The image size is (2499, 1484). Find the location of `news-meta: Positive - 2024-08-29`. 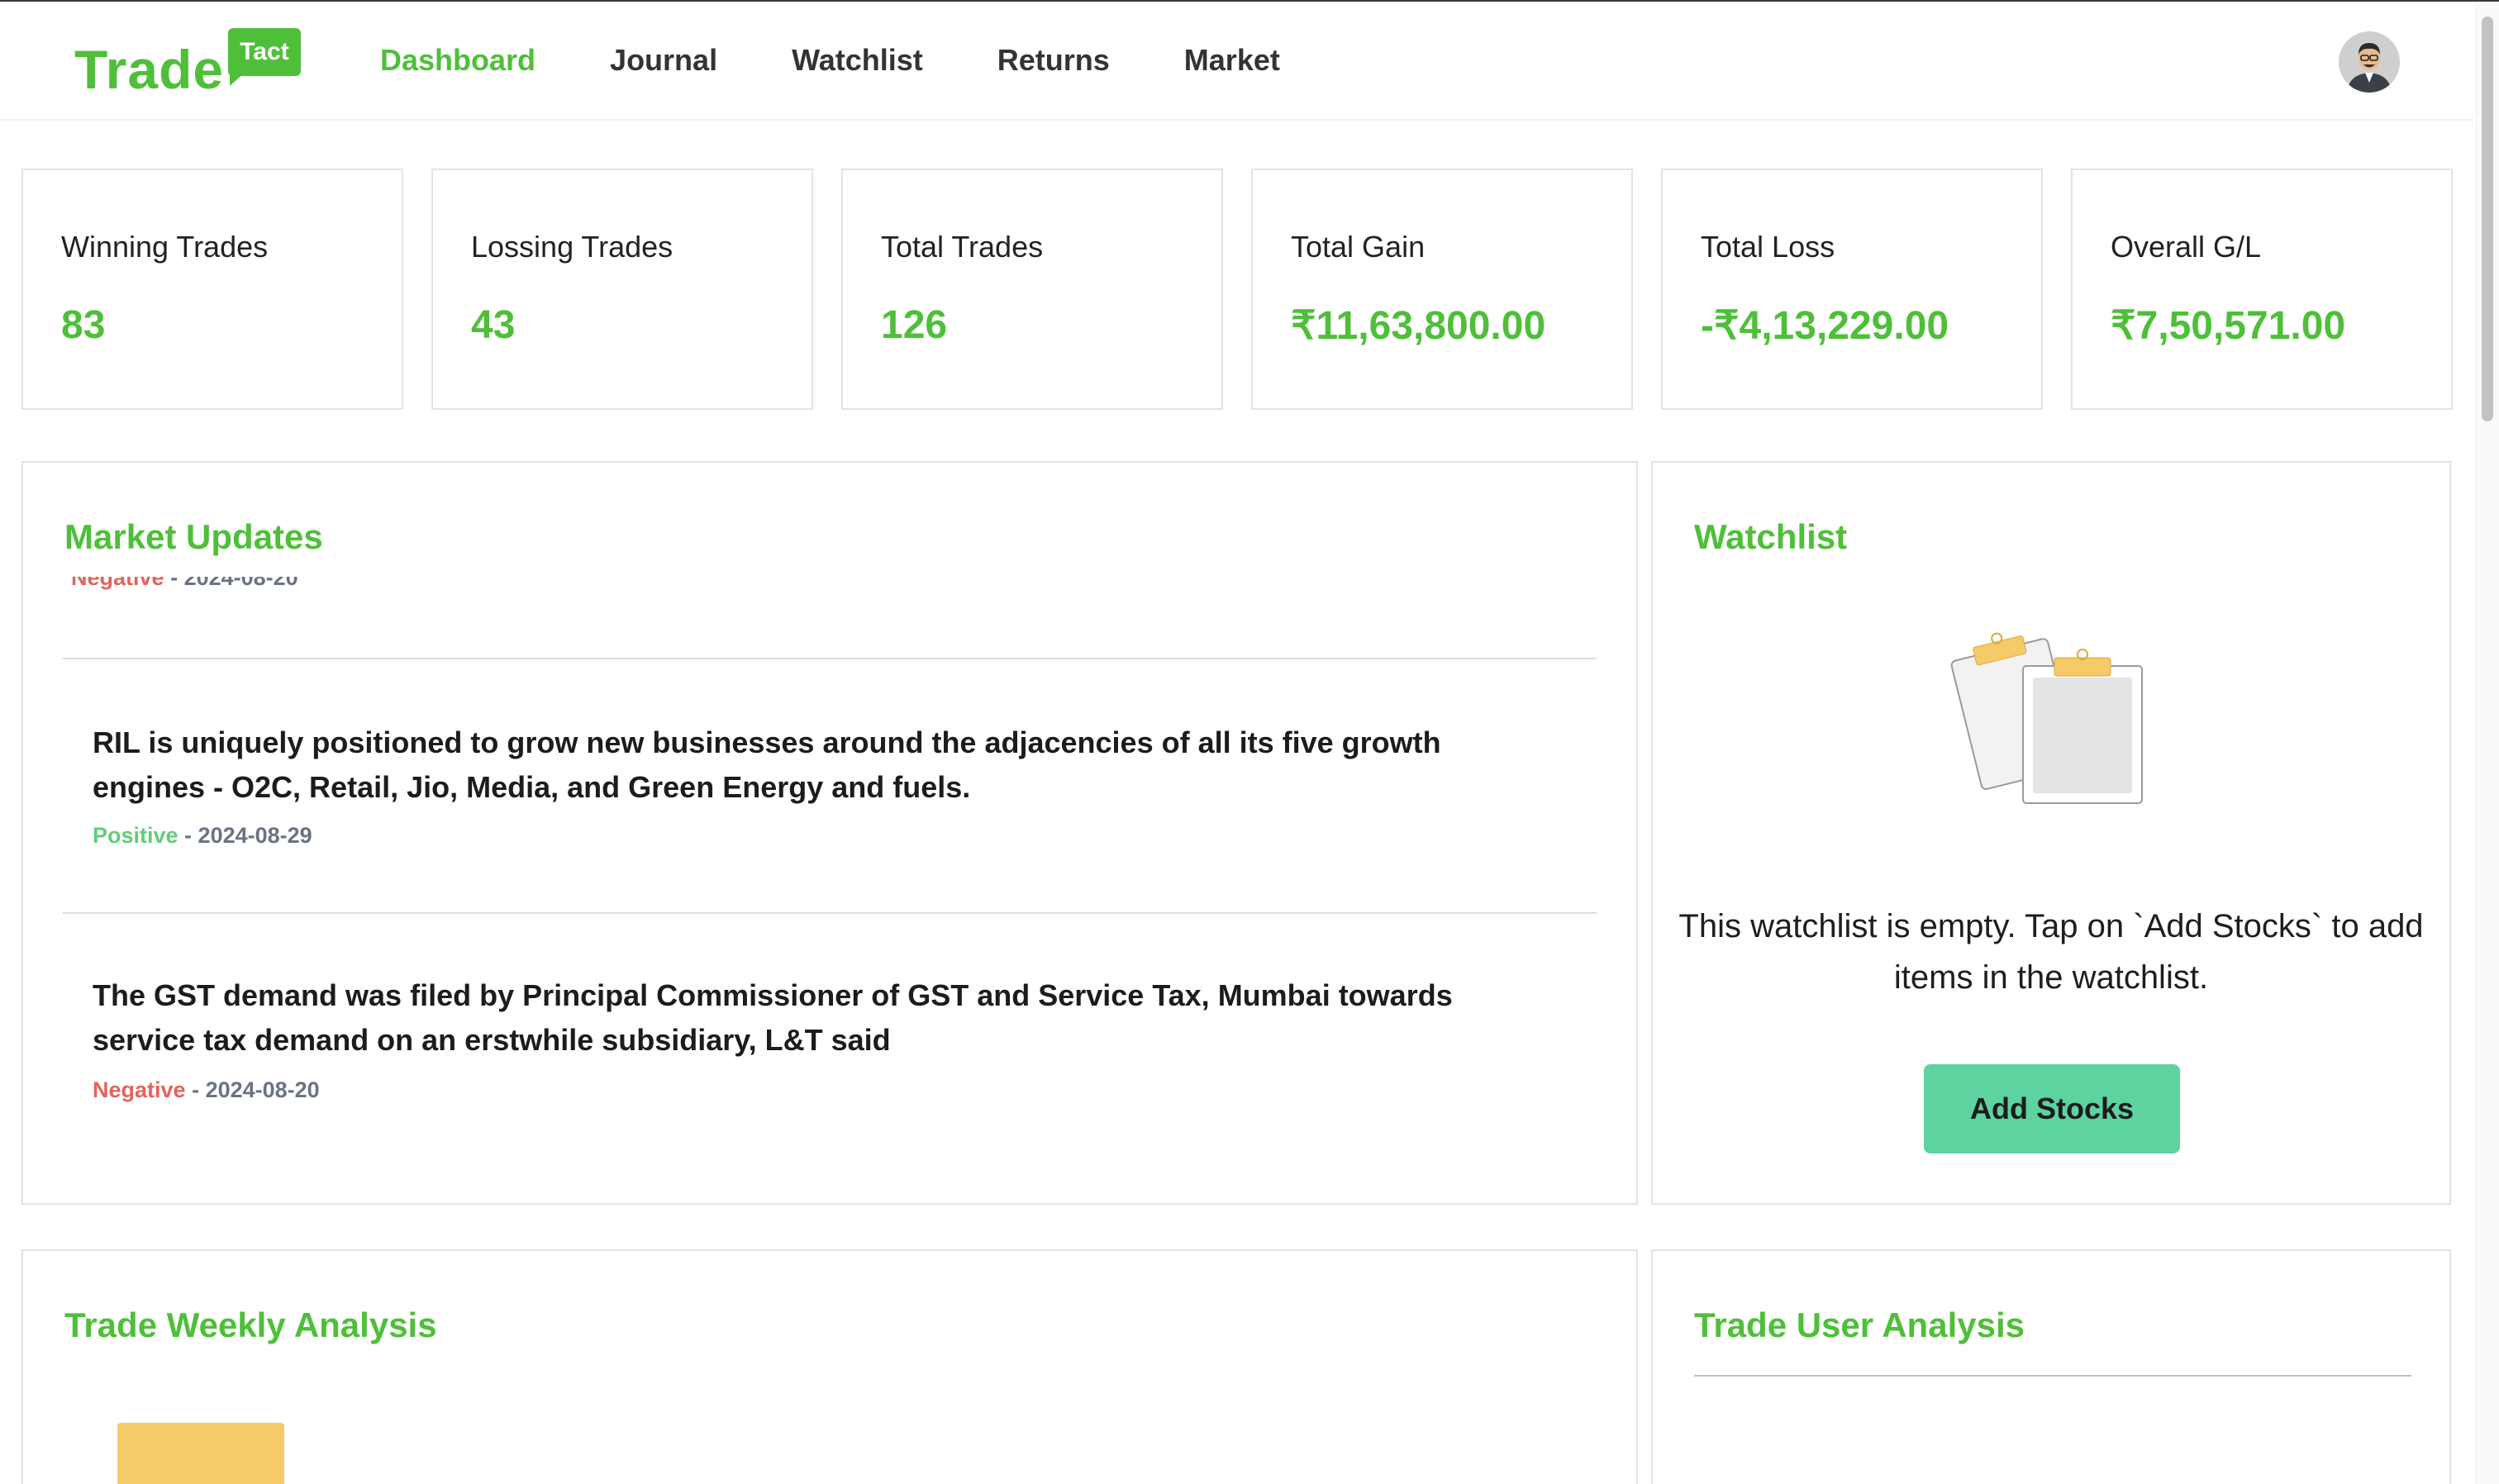

news-meta: Positive - 2024-08-29 is located at coordinates (202, 836).